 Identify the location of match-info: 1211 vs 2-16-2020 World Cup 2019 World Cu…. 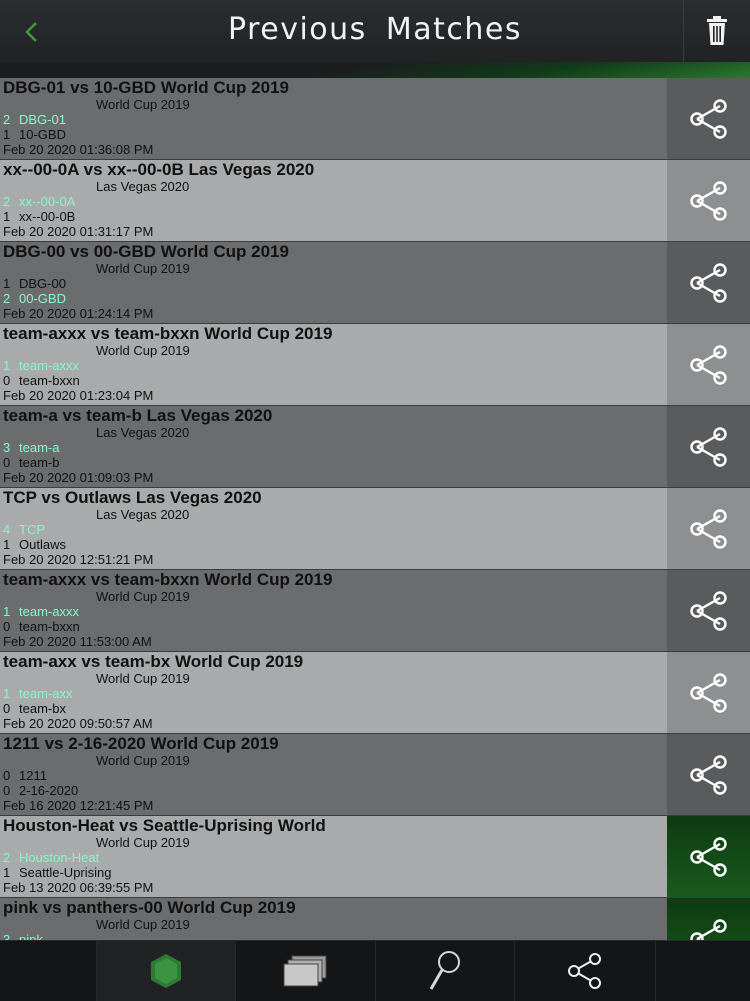
(333, 774).